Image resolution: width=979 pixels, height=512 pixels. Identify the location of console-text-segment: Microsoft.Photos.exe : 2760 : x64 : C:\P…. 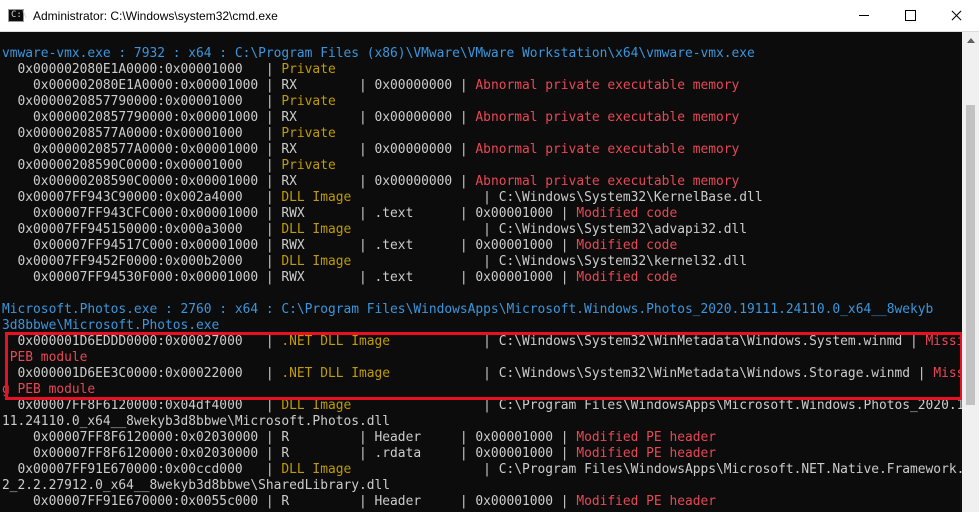
(468, 309).